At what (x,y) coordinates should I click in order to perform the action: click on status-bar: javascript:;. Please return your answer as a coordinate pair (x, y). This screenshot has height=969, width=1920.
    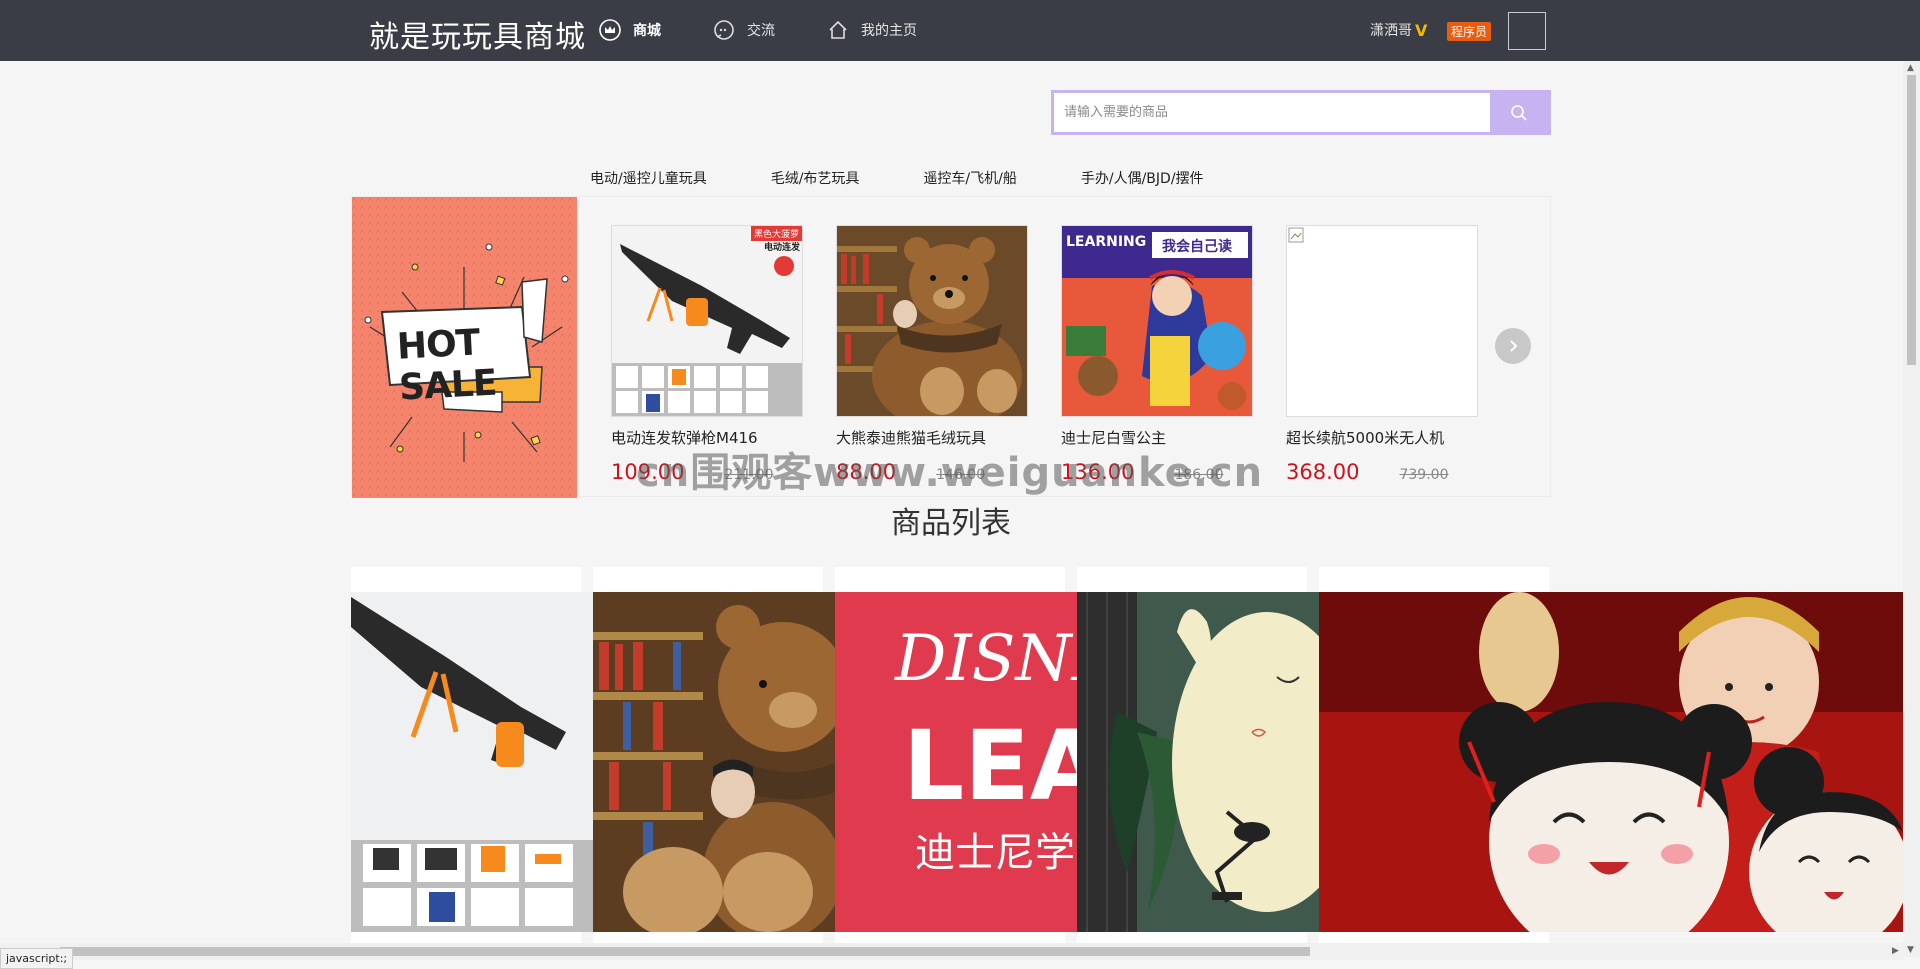
    Looking at the image, I should click on (37, 958).